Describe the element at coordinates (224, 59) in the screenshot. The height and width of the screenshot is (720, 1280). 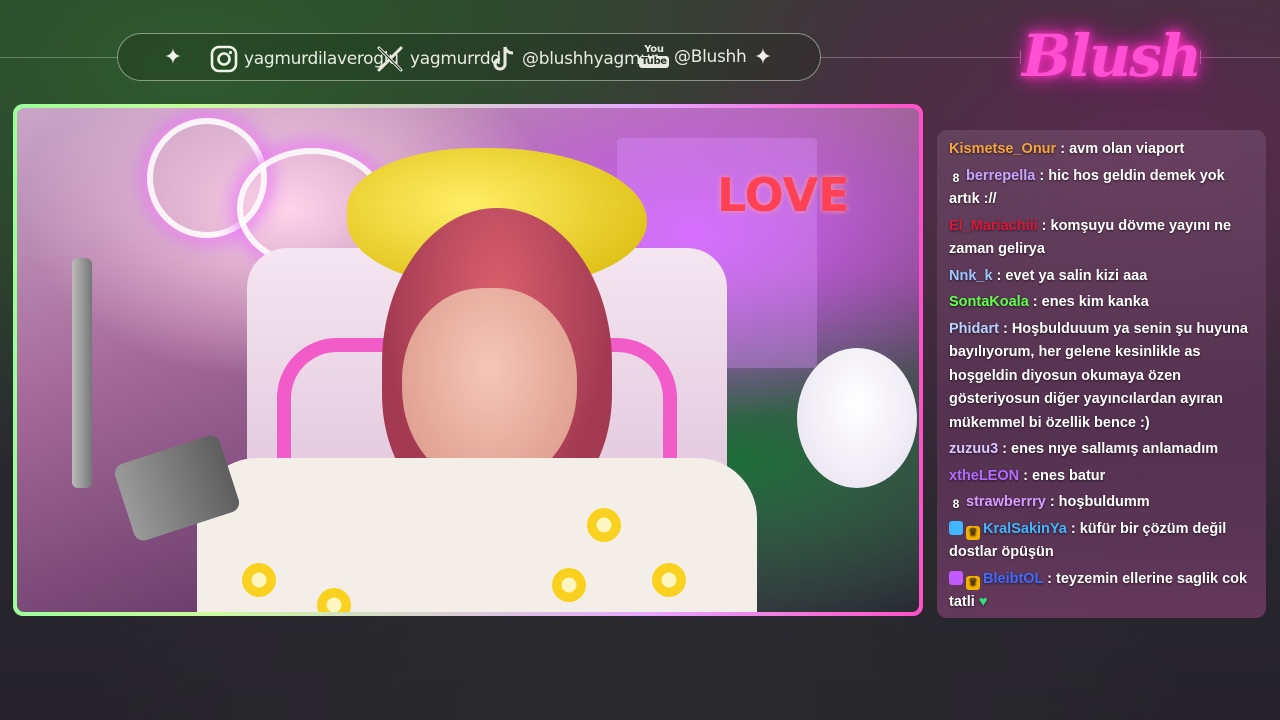
I see `instagram-icon` at that location.